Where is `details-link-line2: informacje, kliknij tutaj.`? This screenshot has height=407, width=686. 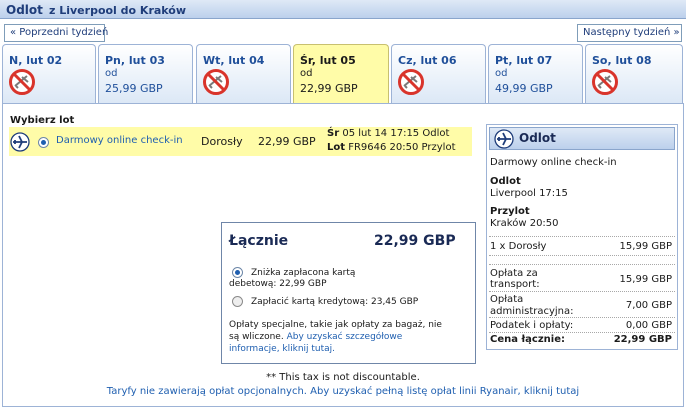 details-link-line2: informacje, kliknij tutaj. is located at coordinates (282, 349).